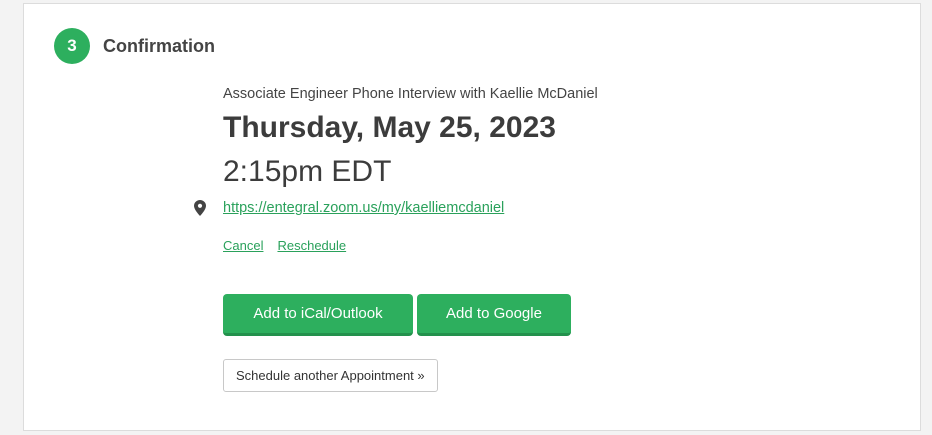 Image resolution: width=932 pixels, height=435 pixels. Describe the element at coordinates (159, 45) in the screenshot. I see `step-title: Confirmation` at that location.